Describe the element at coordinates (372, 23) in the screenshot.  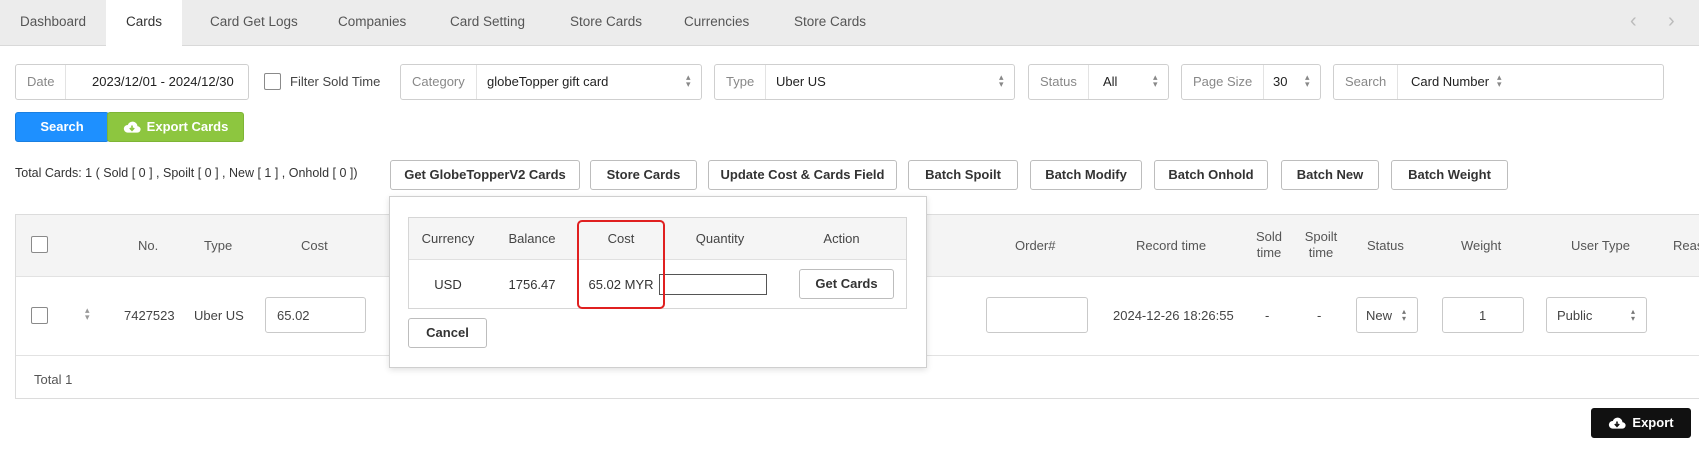
I see `tab-companies: Companies` at that location.